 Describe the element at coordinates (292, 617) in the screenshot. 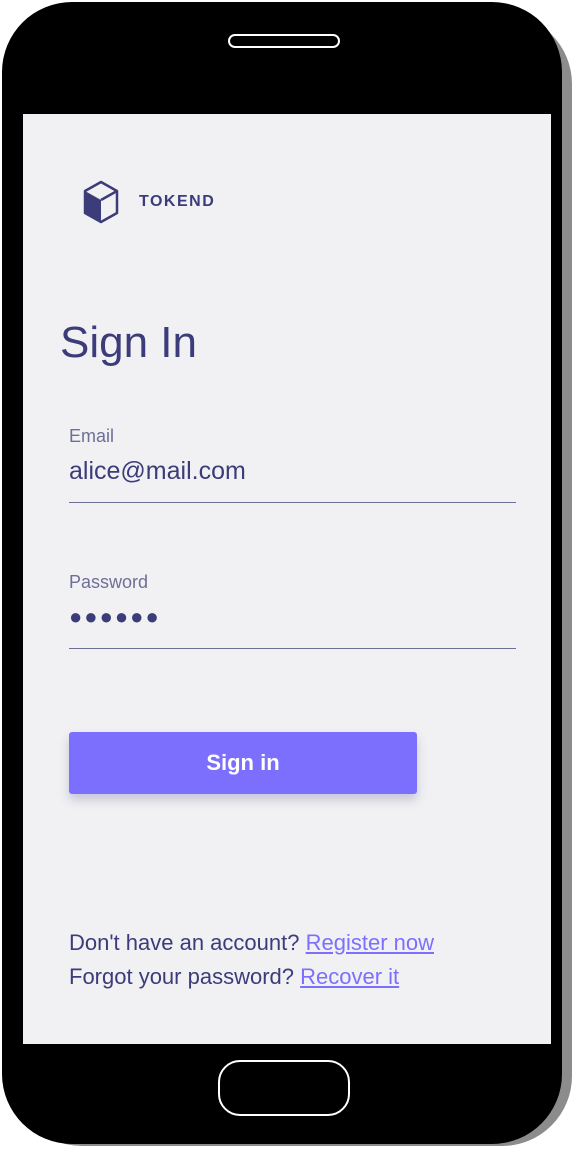

I see `password-input: ●●●●●●` at that location.